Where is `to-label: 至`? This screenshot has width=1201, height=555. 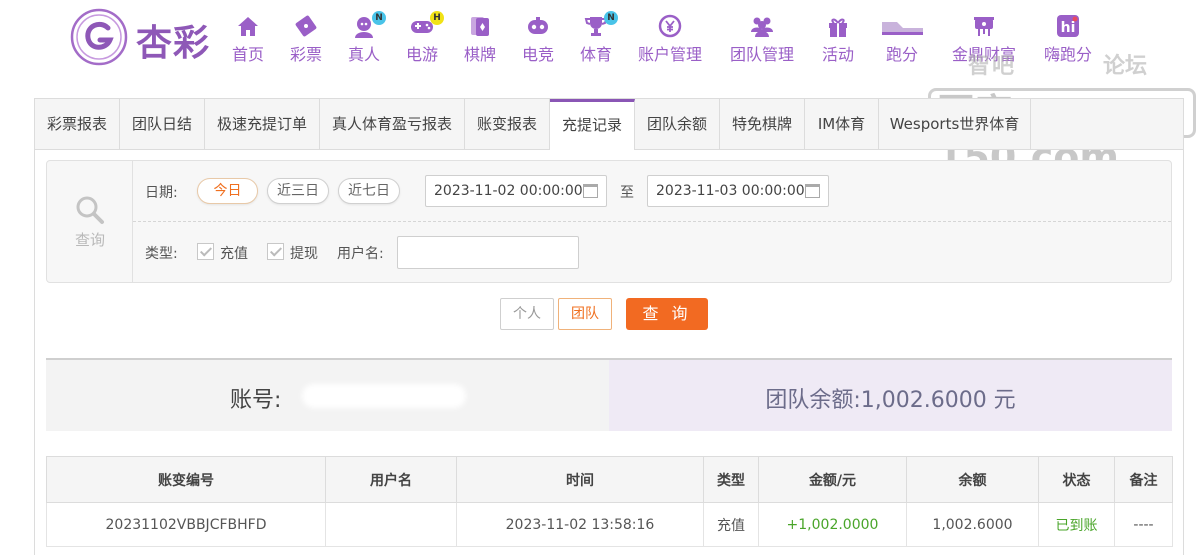
to-label: 至 is located at coordinates (627, 193).